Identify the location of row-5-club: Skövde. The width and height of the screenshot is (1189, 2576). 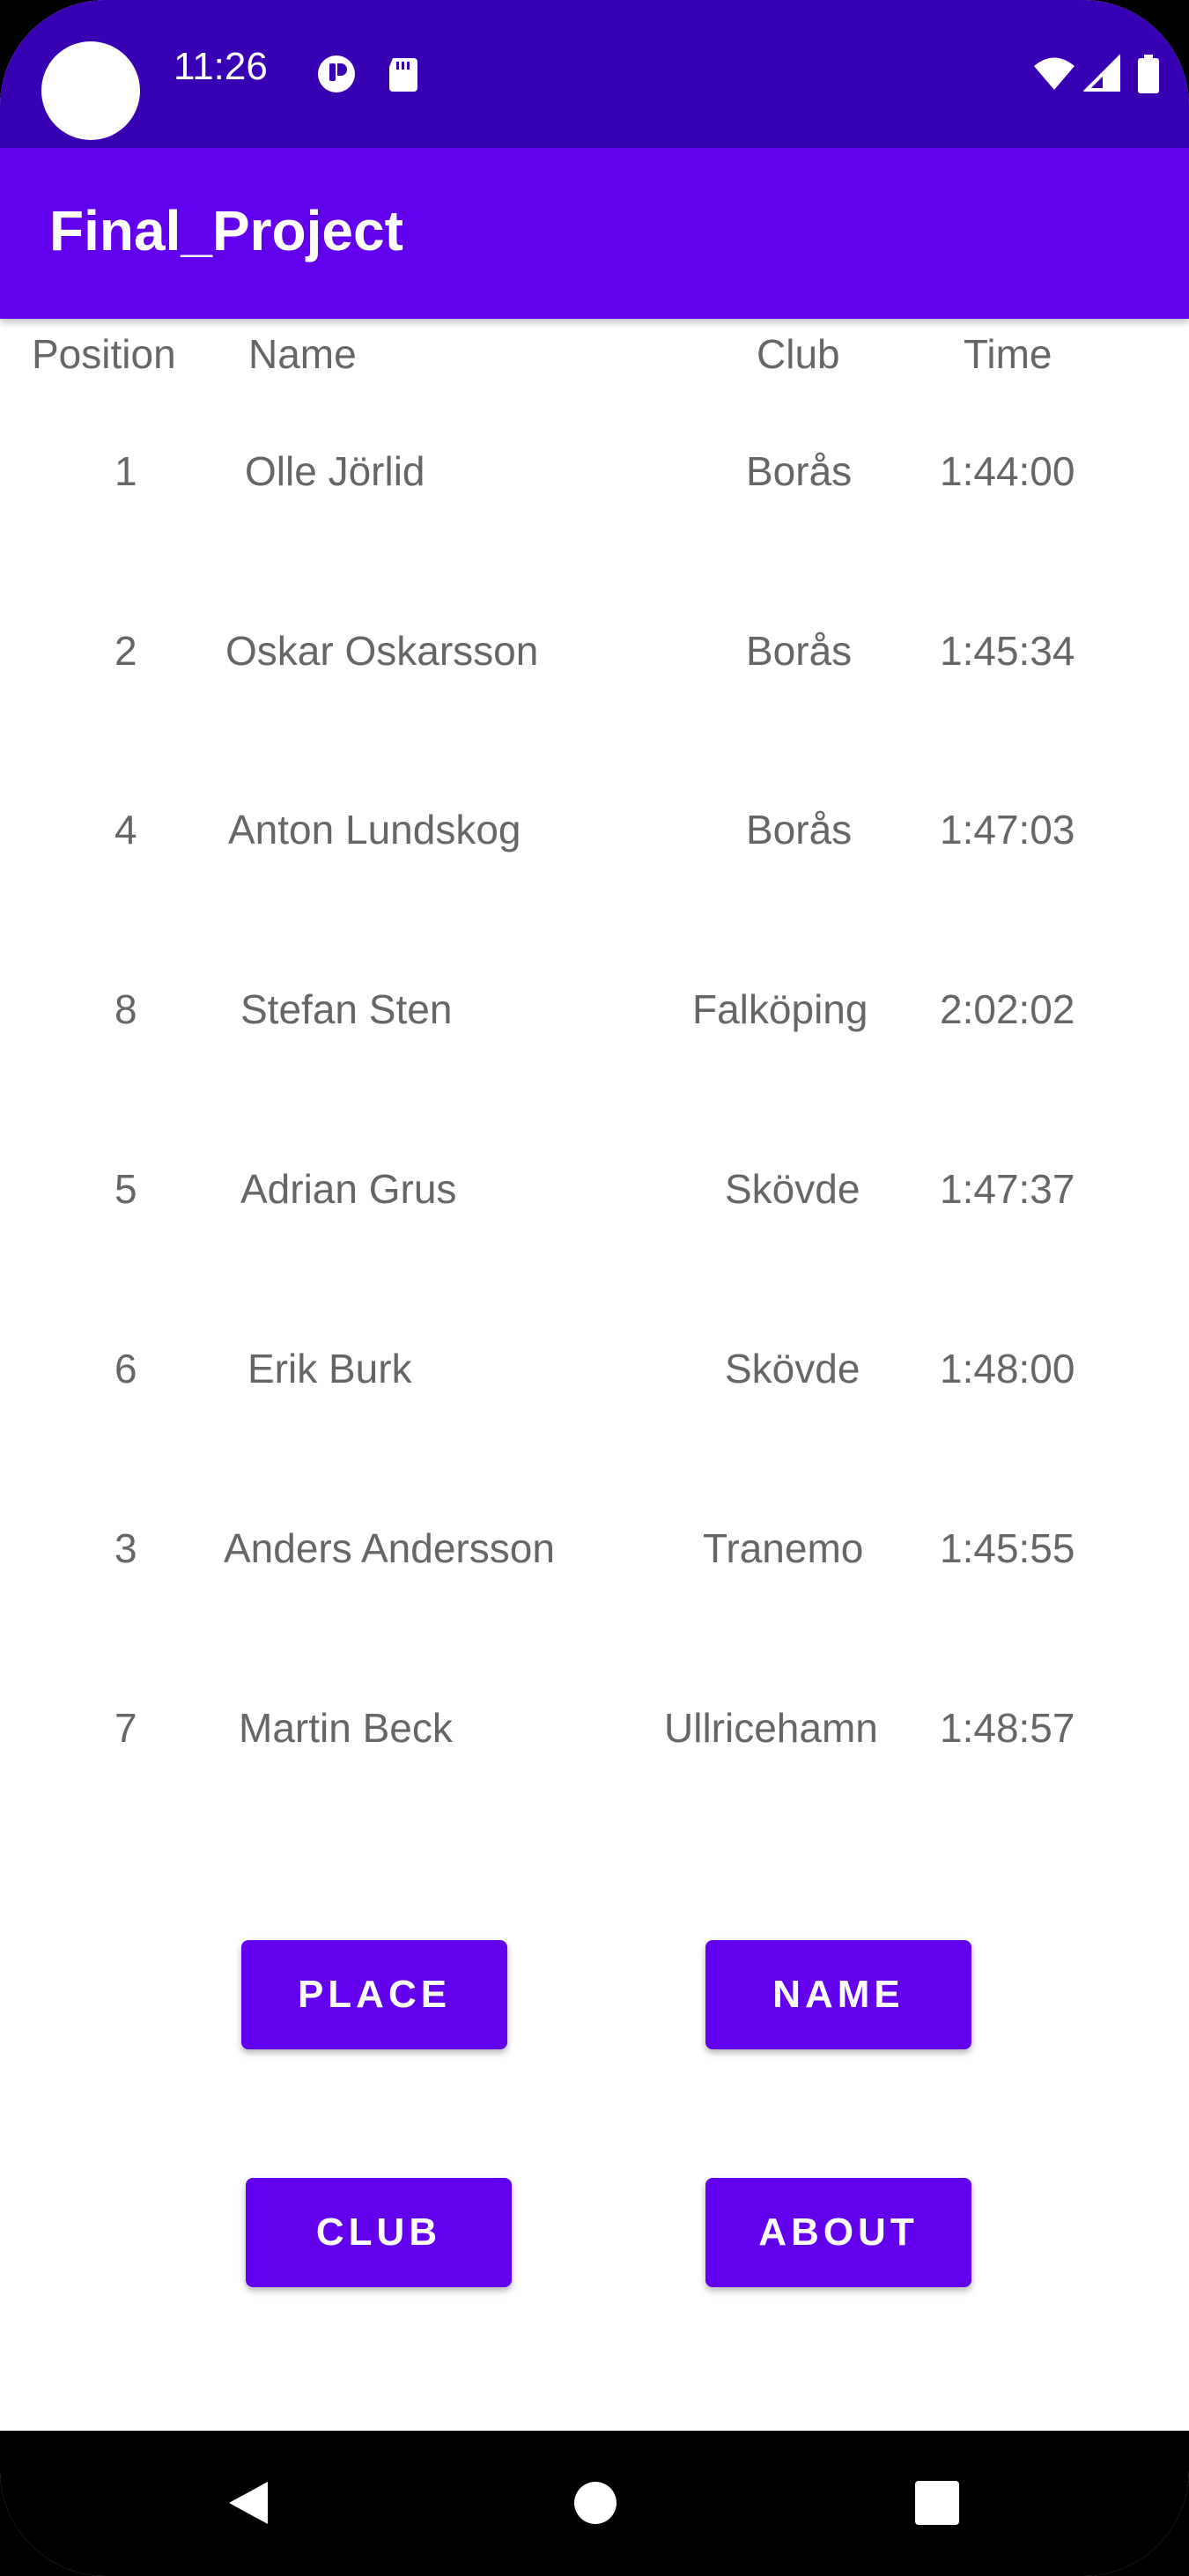
(792, 1189).